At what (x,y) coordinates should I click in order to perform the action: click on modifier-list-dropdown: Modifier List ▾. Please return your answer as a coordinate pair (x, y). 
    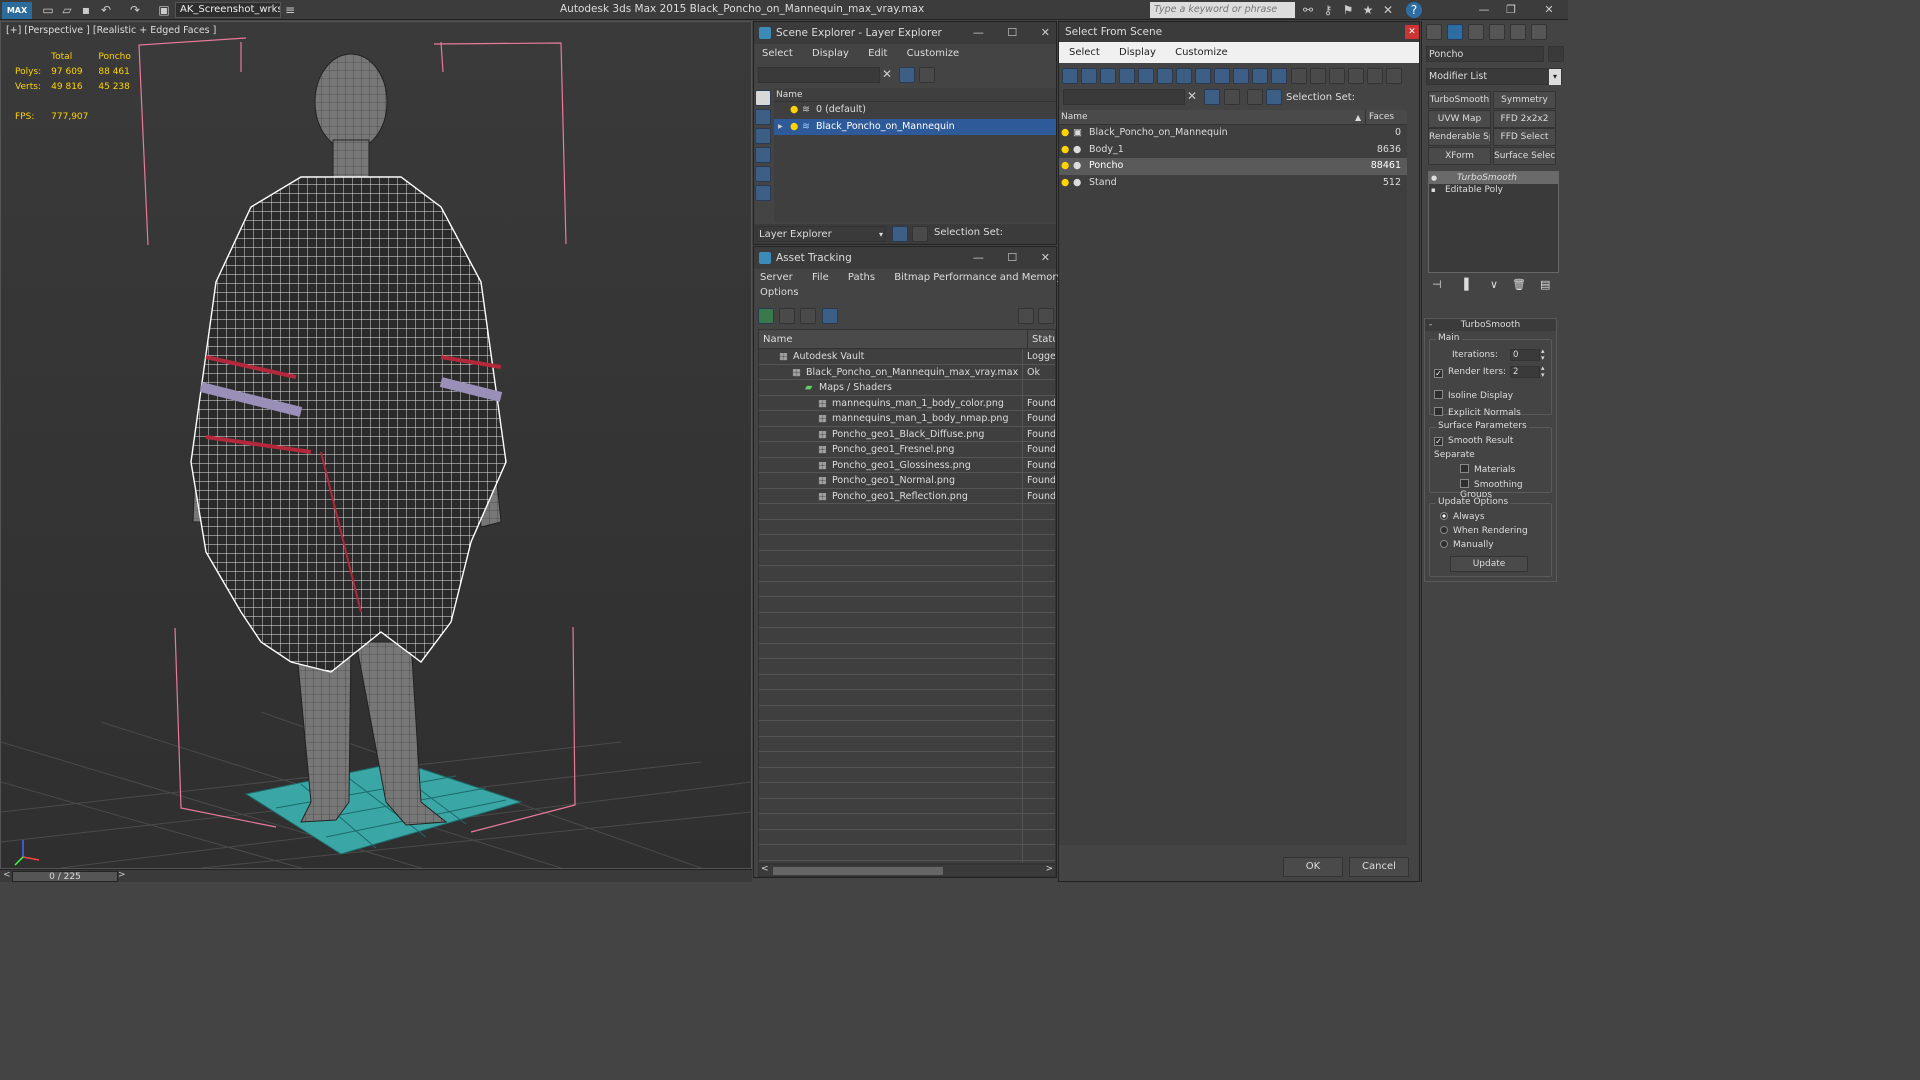
    Looking at the image, I should click on (1494, 76).